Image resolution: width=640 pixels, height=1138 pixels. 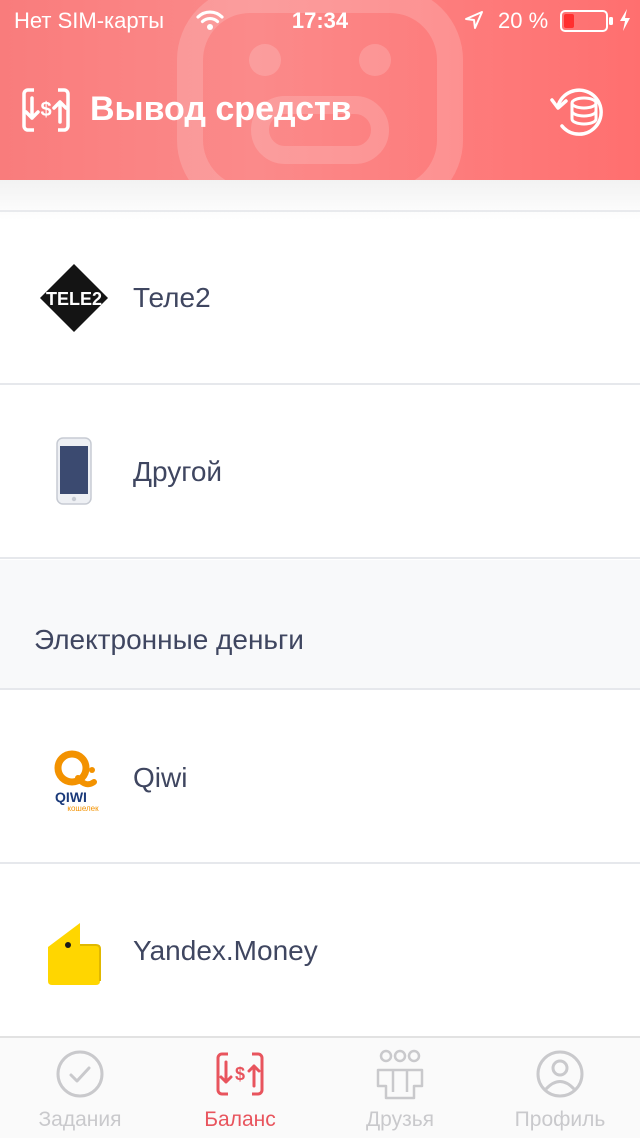 I want to click on qiwi-logo-text: QIWI, so click(x=71, y=797).